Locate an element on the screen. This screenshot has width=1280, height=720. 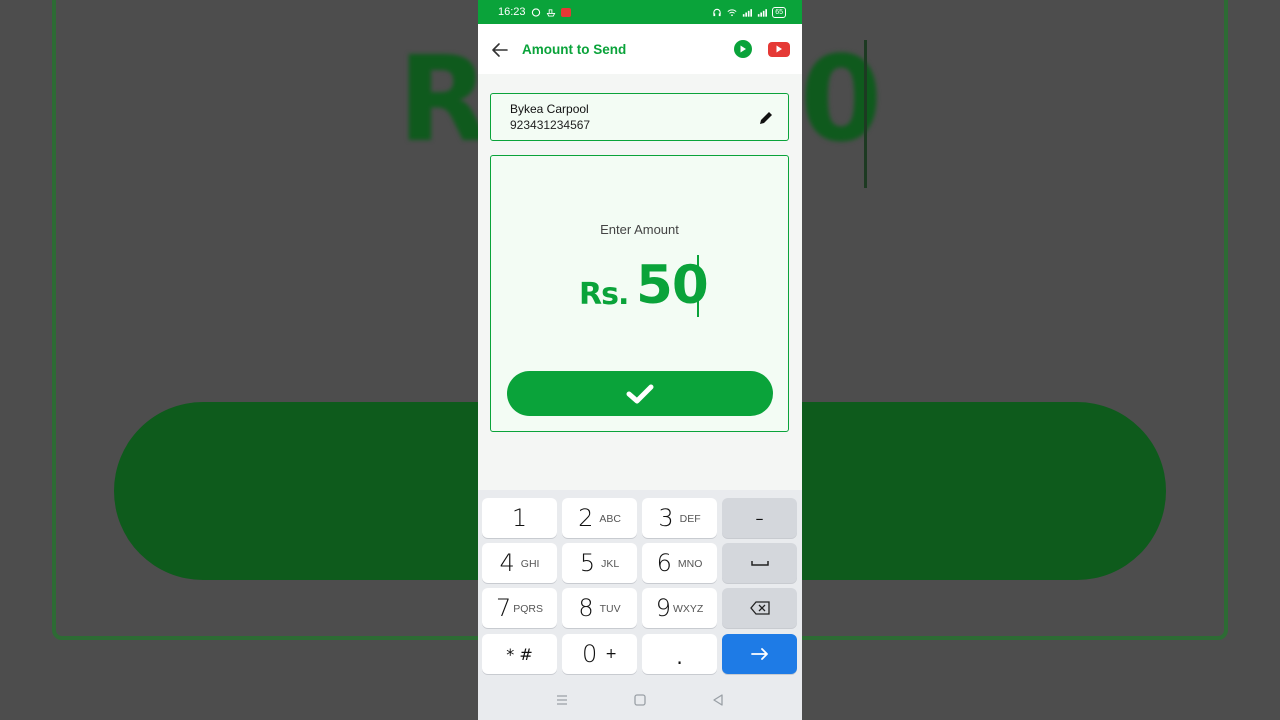
key-3: 3 DEF is located at coordinates (679, 518).